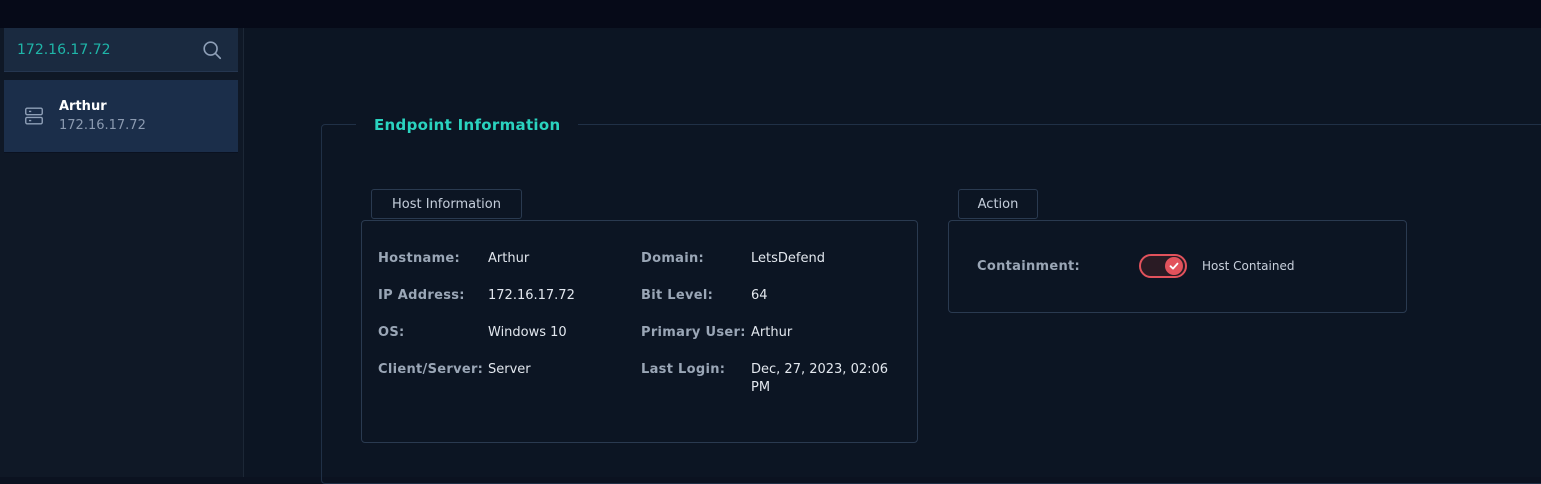  What do you see at coordinates (446, 204) in the screenshot?
I see `host-info-tab: Host Information` at bounding box center [446, 204].